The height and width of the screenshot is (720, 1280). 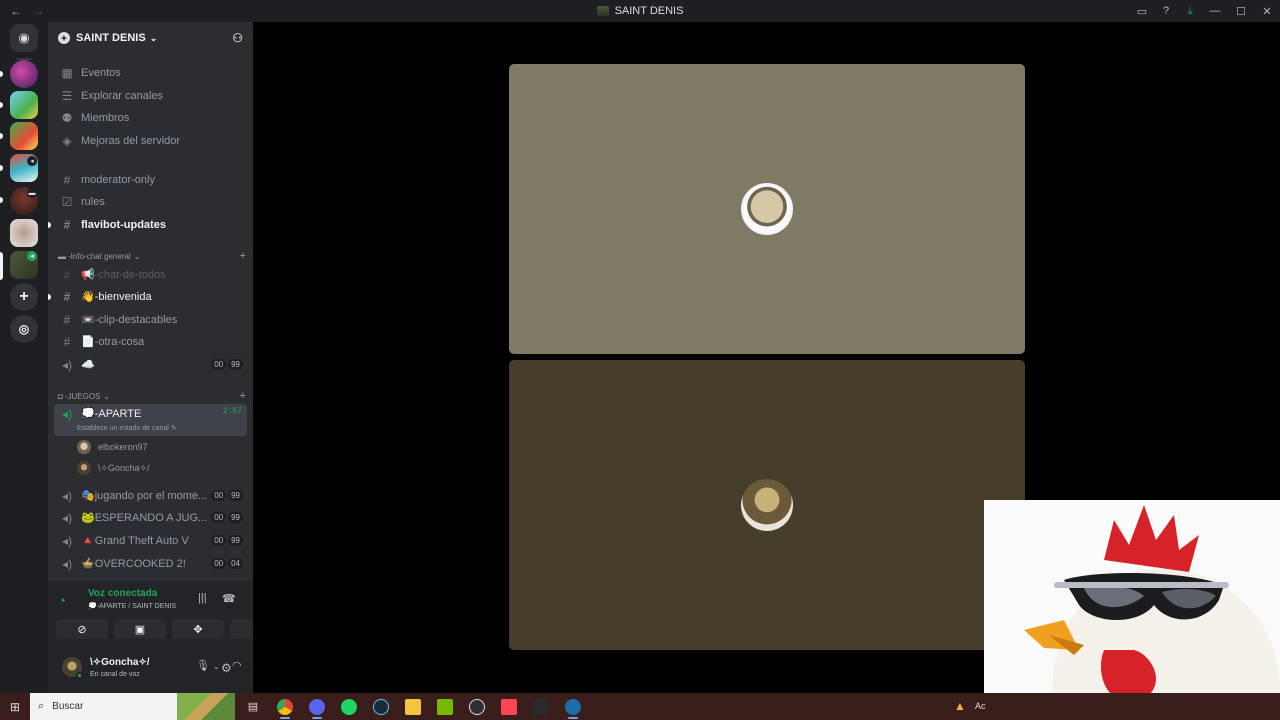 I want to click on history-nav: ← →, so click(x=27, y=11).